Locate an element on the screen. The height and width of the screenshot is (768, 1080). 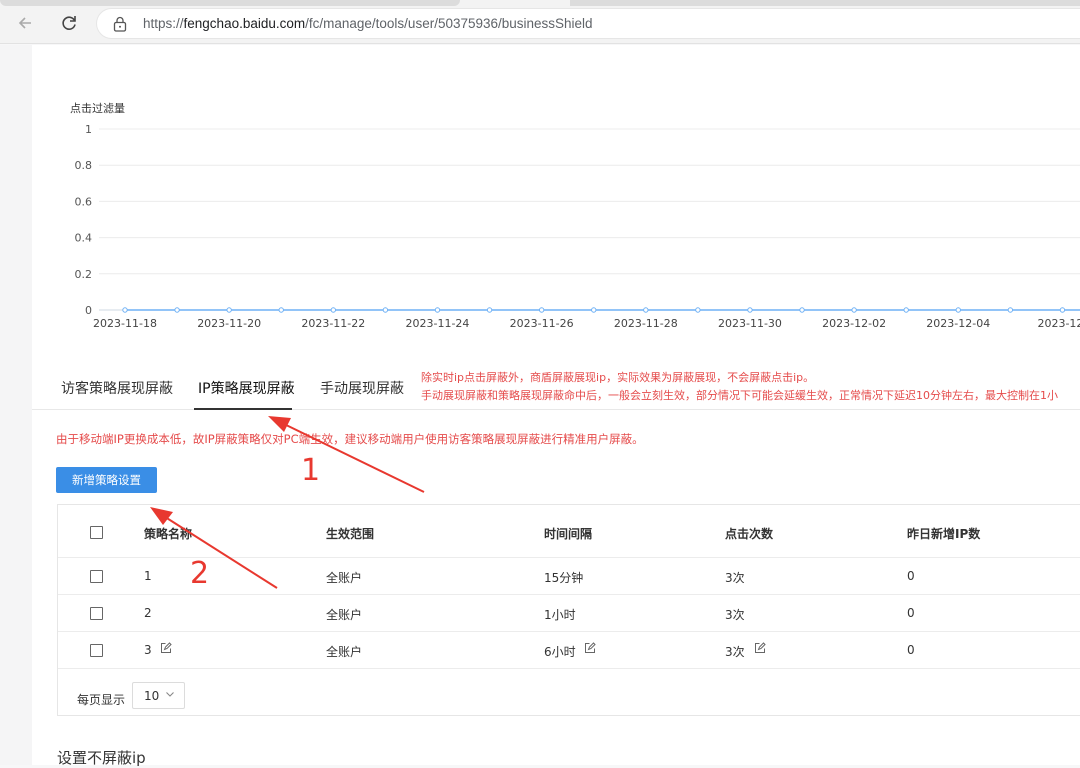
tab-ip-strategy: IP策略展现屏蔽 is located at coordinates (246, 388).